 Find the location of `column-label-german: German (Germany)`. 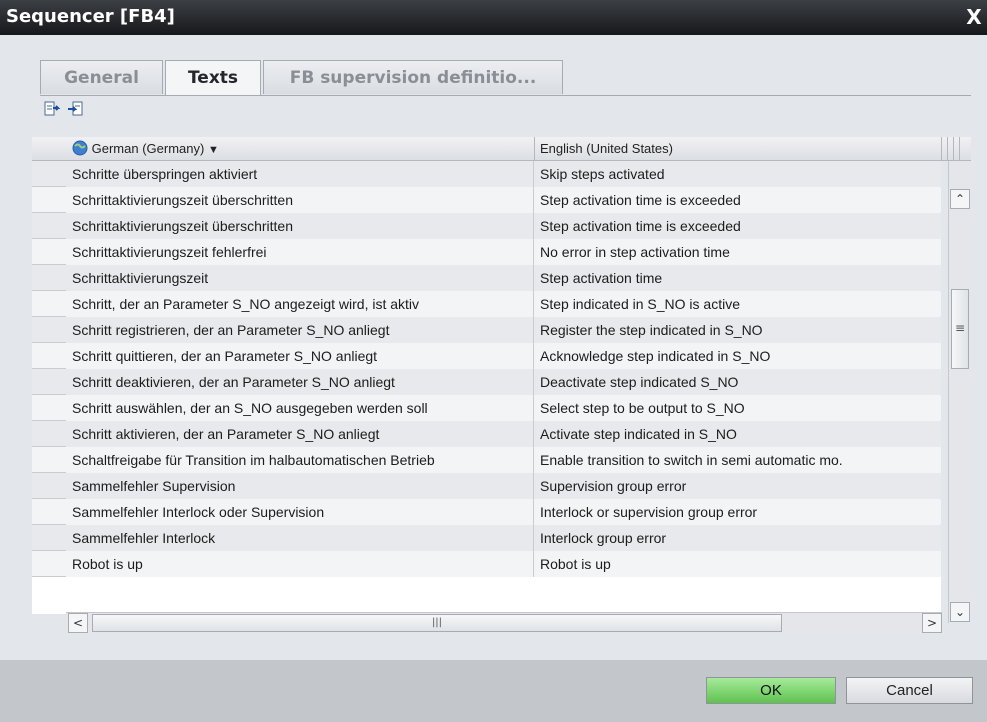

column-label-german: German (Germany) is located at coordinates (148, 148).